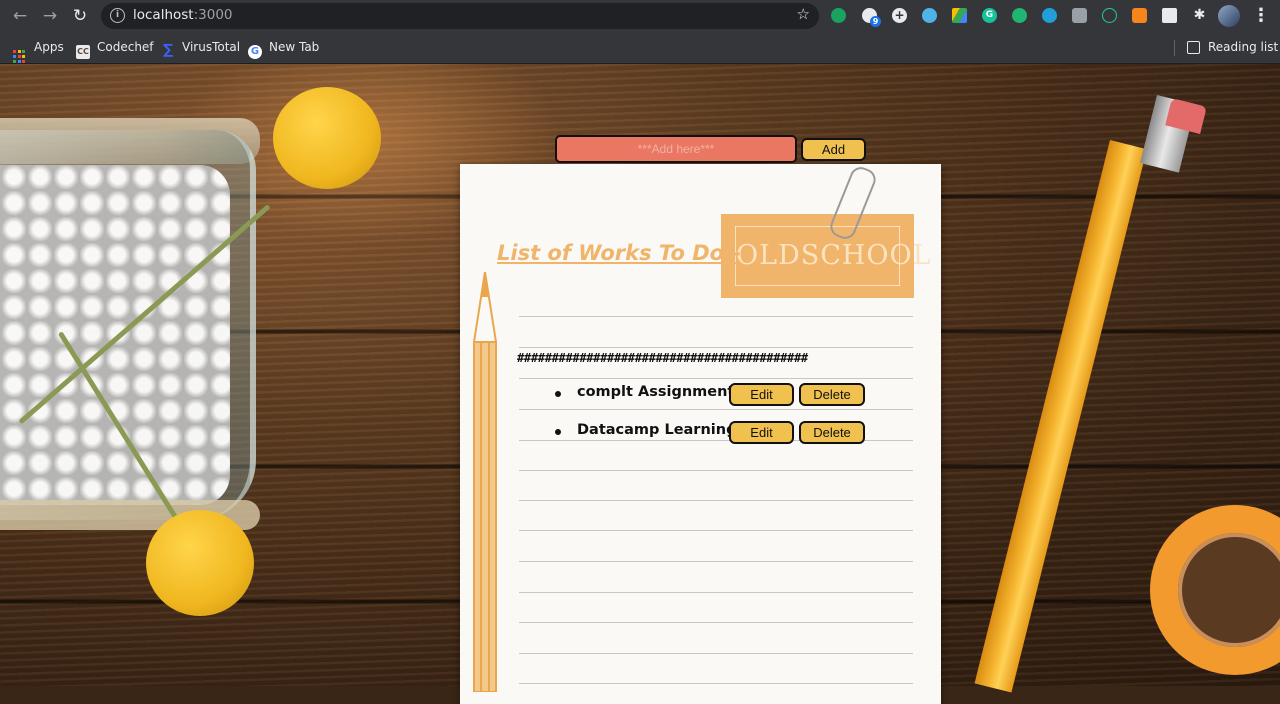  Describe the element at coordinates (19, 56) in the screenshot. I see `apps-grid-icon` at that location.